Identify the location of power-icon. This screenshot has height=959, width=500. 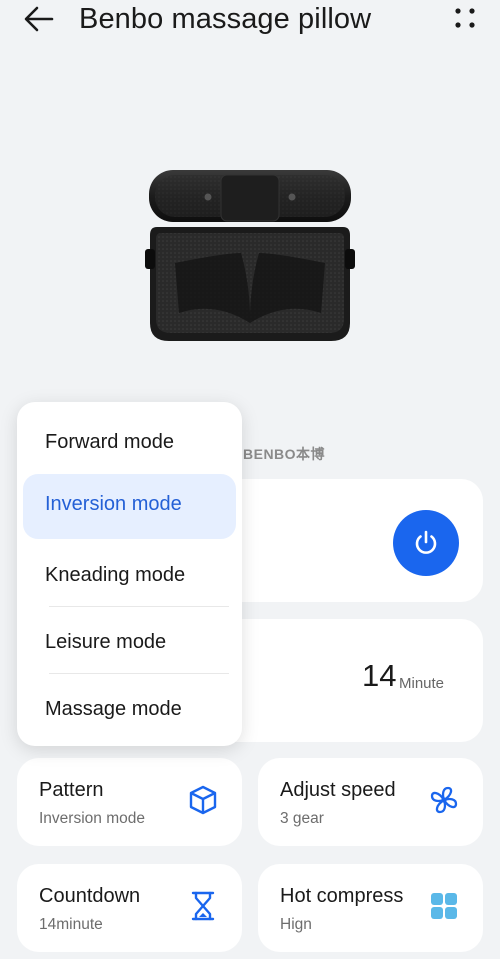
(426, 542).